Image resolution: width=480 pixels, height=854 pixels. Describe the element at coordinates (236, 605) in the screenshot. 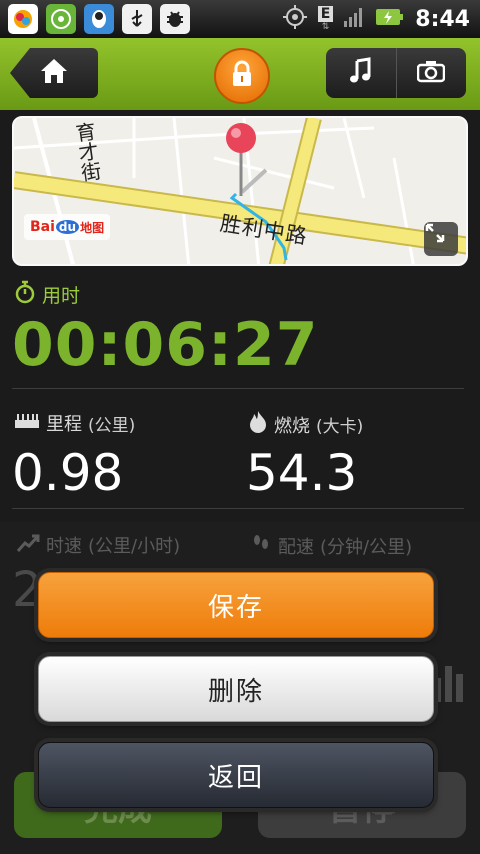

I see `save-button: 保存` at that location.